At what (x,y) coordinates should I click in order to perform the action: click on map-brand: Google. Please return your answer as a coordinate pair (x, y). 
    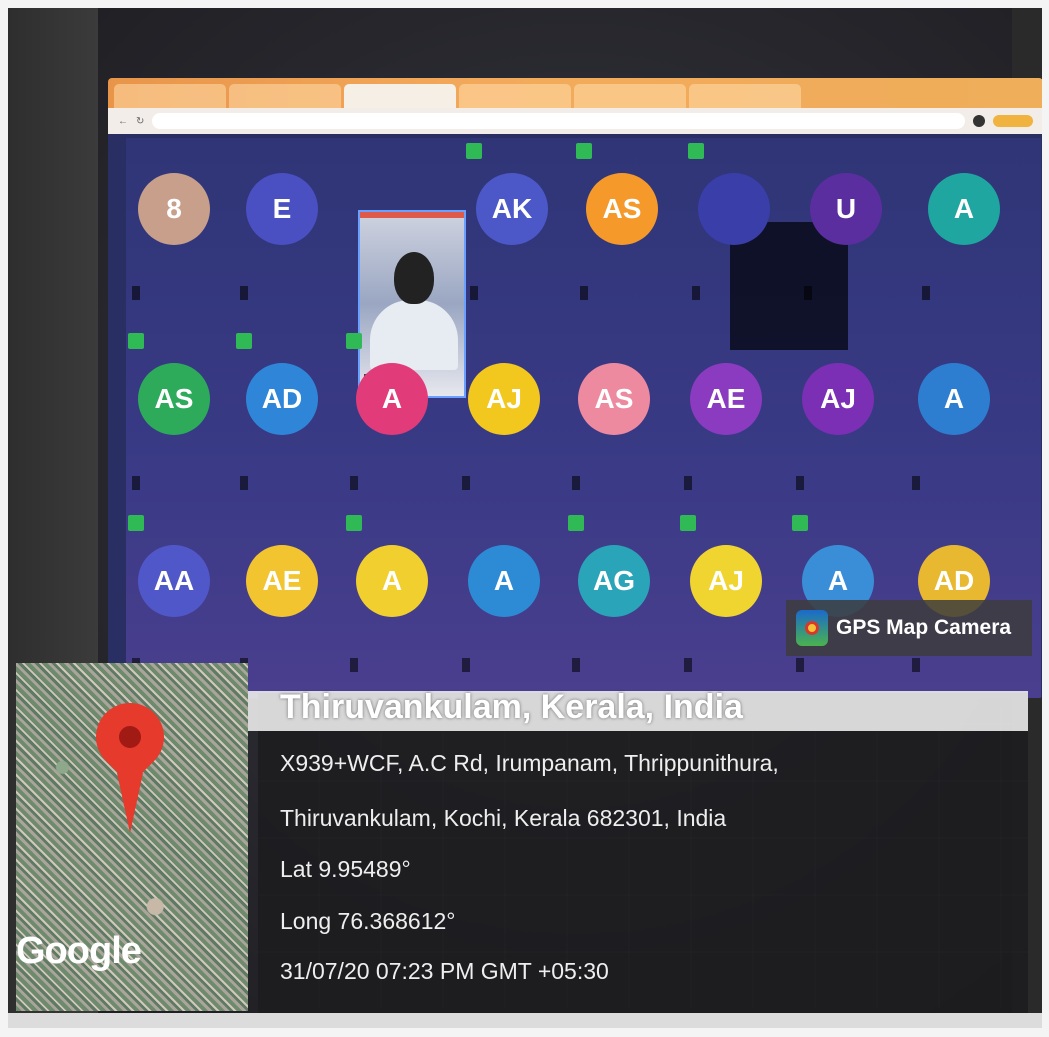
    Looking at the image, I should click on (79, 951).